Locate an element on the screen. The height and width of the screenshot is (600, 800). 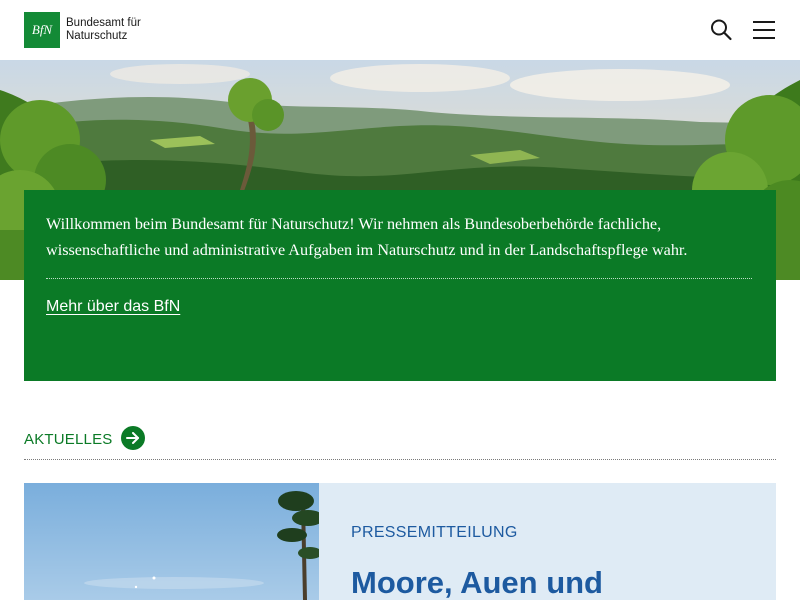
site-header: BfN Bundesamt für Naturschutz is located at coordinates (400, 30).